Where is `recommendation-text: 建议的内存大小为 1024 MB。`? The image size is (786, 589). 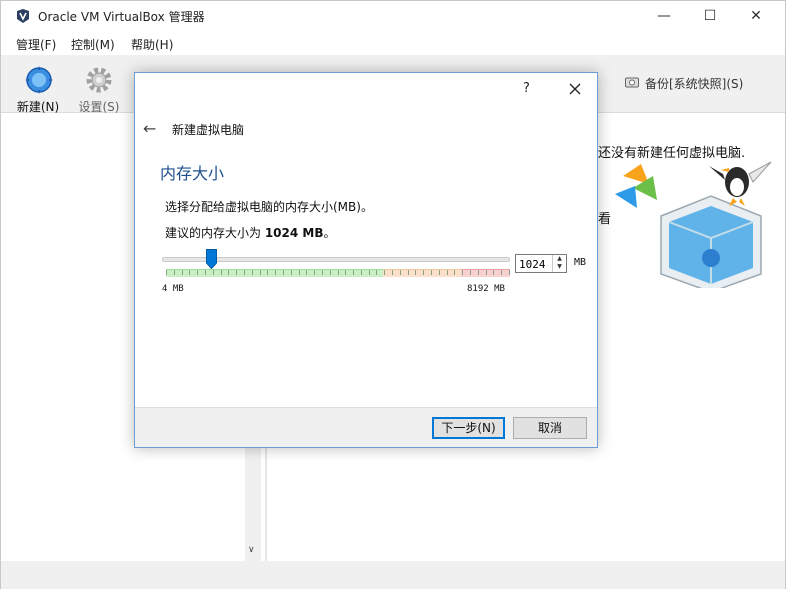 recommendation-text: 建议的内存大小为 1024 MB。 is located at coordinates (250, 233).